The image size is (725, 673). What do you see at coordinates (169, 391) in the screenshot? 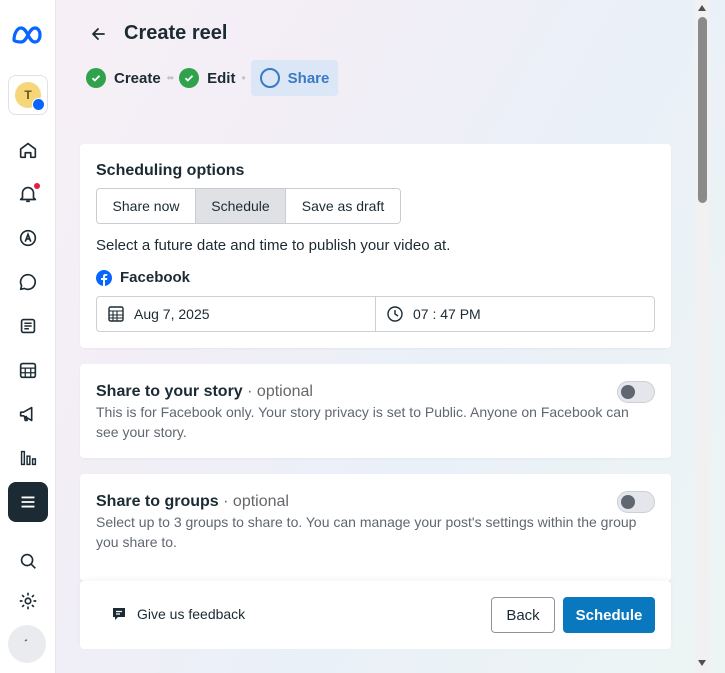
I see `story-title: Share to your story` at bounding box center [169, 391].